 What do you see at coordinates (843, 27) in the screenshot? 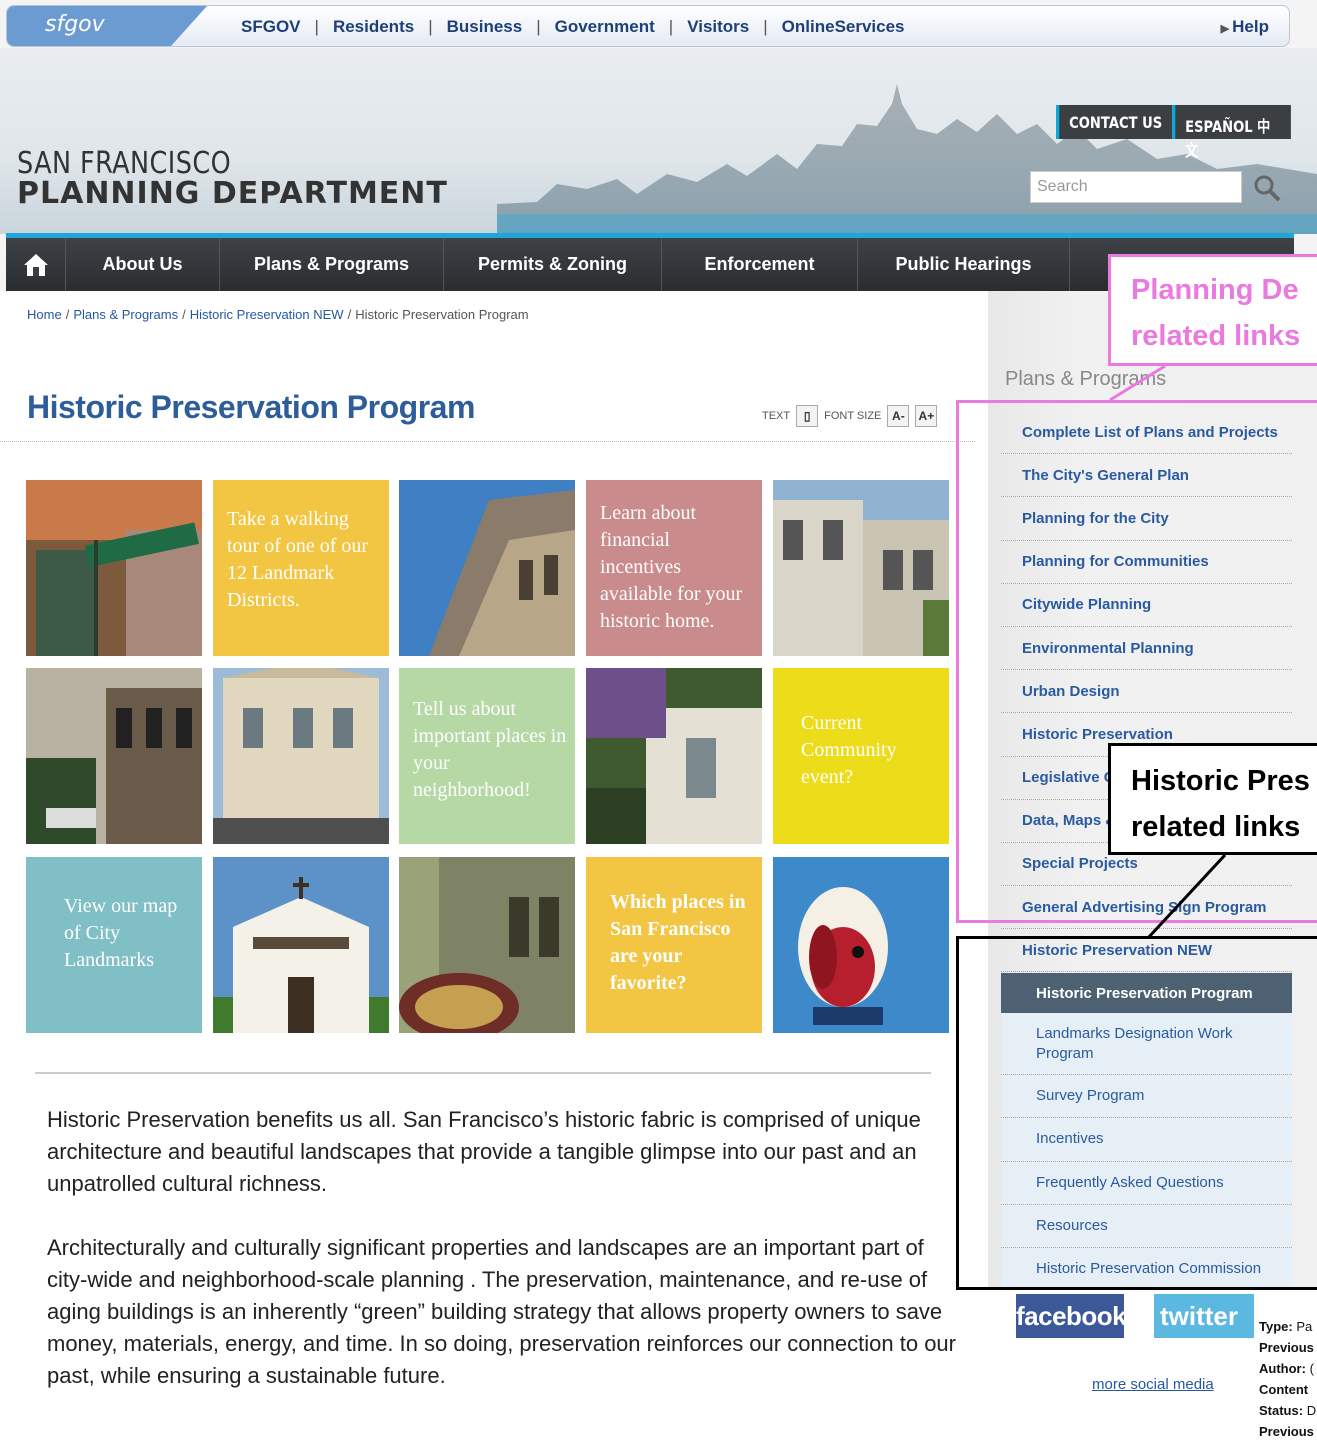
I see `sfgov-link-onlineservices: OnlineServices` at bounding box center [843, 27].